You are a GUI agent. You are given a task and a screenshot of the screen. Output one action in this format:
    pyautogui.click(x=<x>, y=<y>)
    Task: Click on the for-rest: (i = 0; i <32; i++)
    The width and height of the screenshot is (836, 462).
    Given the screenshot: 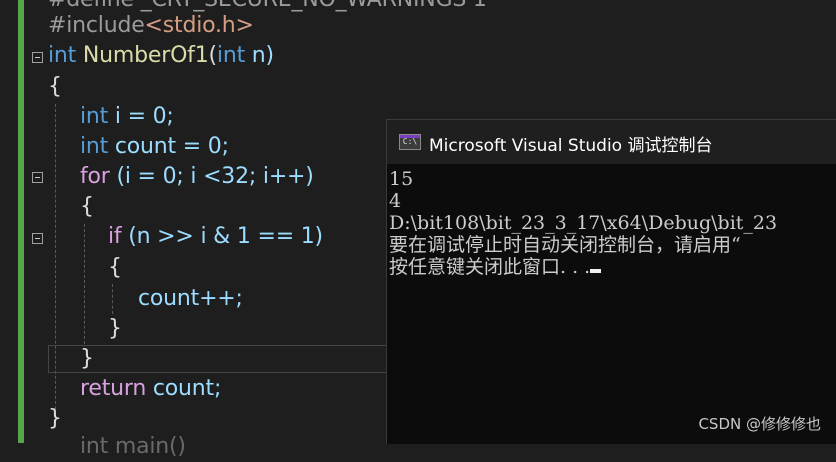 What is the action you would take?
    pyautogui.click(x=211, y=176)
    